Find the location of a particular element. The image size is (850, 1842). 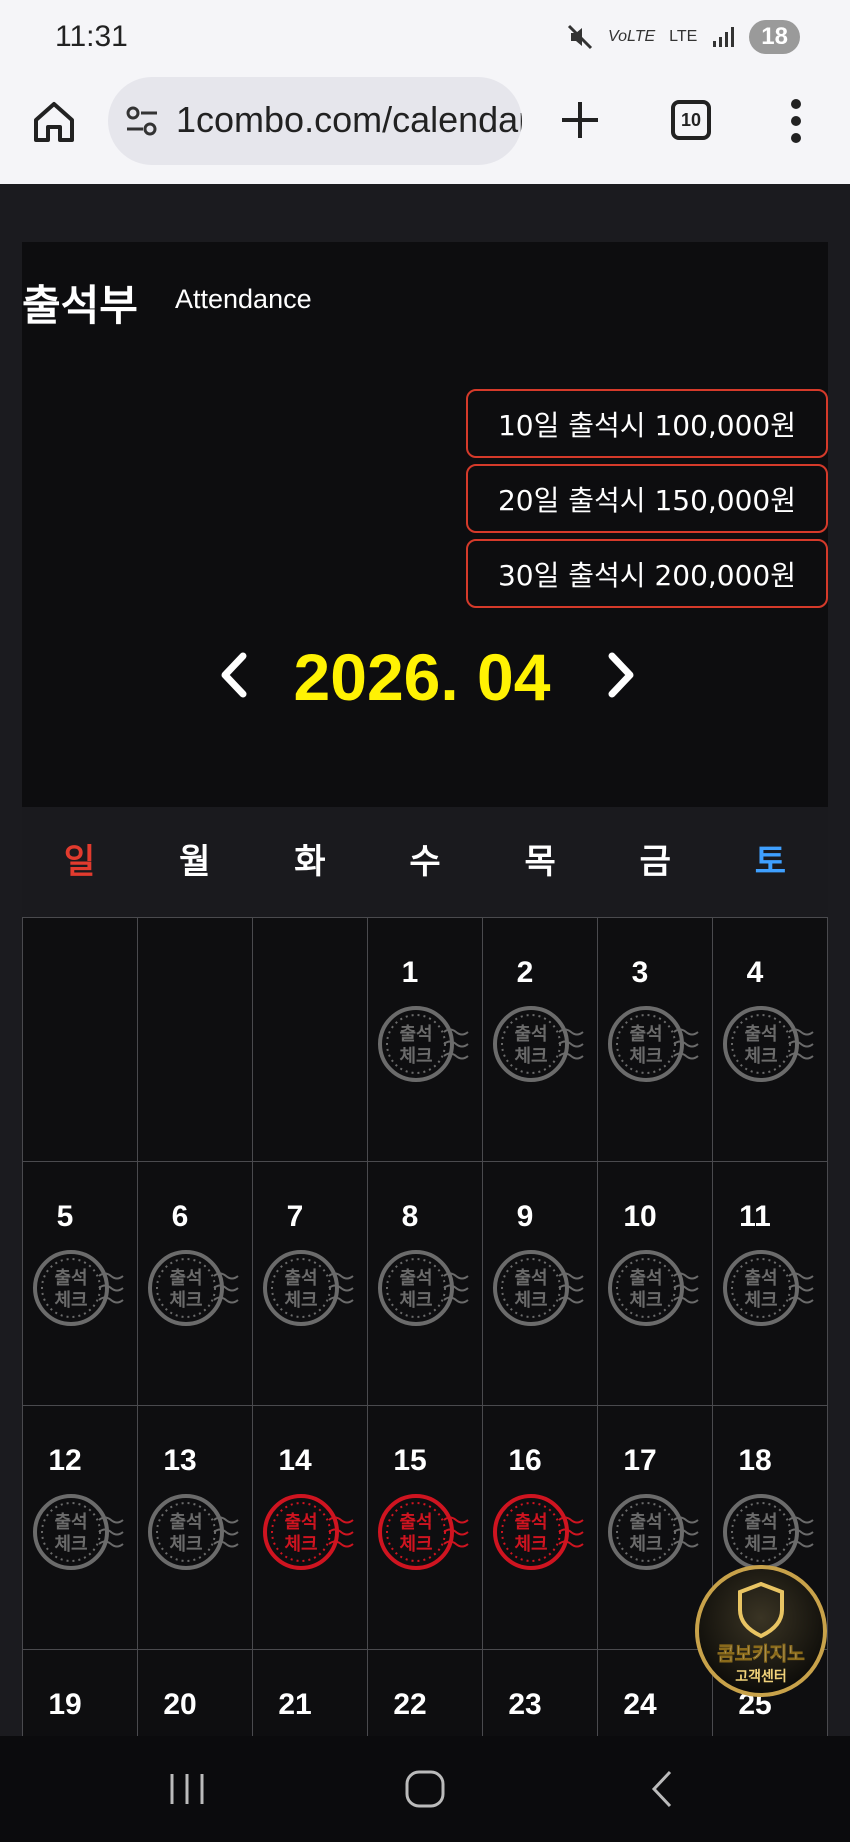

day-cell: 9 출석 체크 is located at coordinates (540, 1284).